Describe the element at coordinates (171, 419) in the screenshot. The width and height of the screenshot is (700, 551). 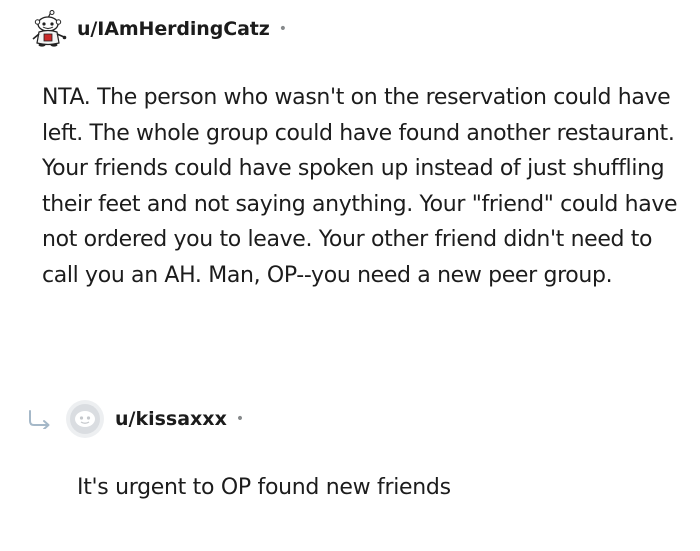
I see `reply-username: u/kissaxxx` at that location.